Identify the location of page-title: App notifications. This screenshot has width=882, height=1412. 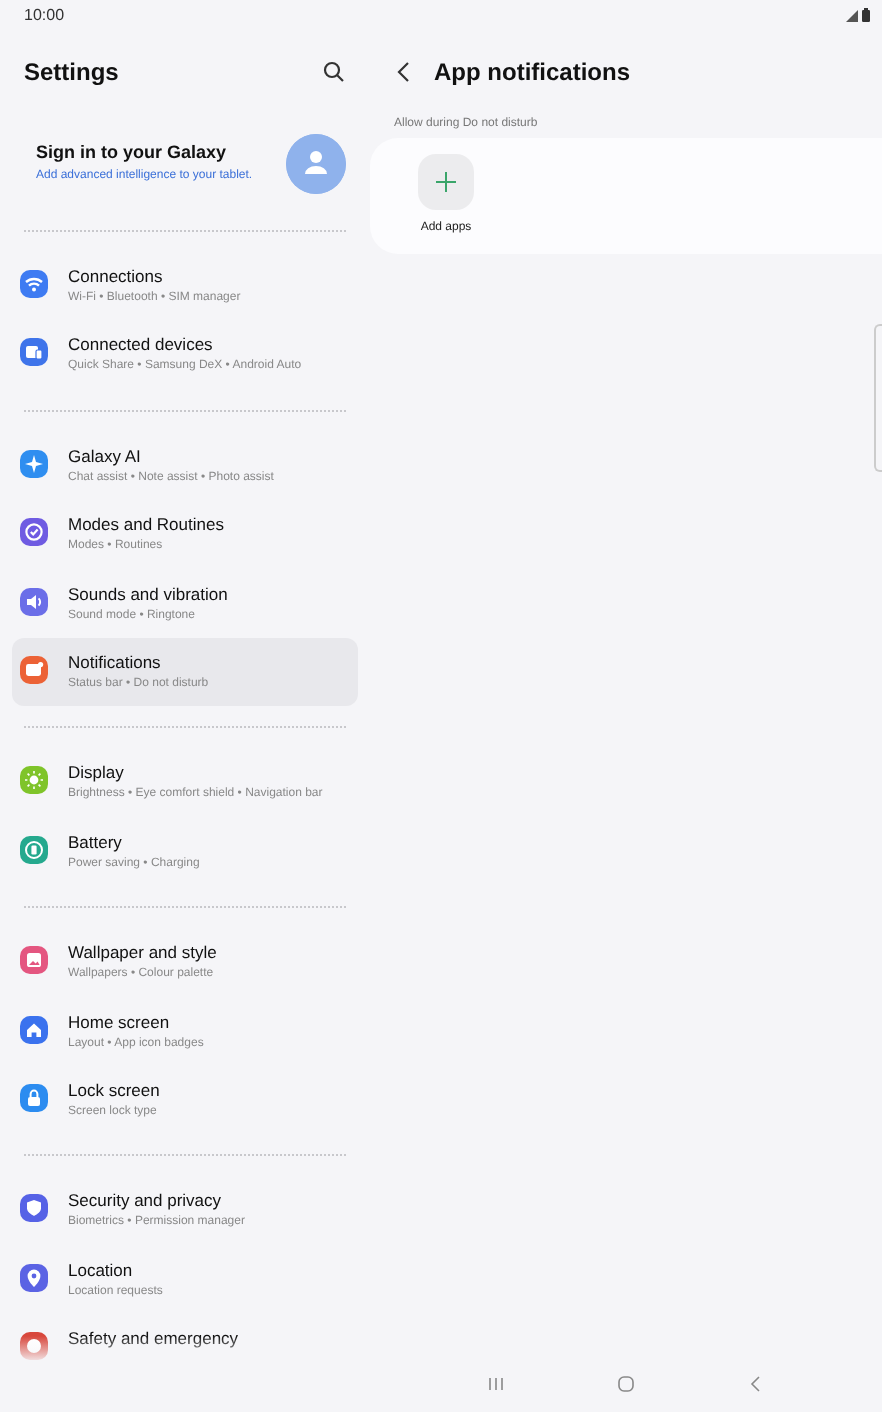
(532, 72).